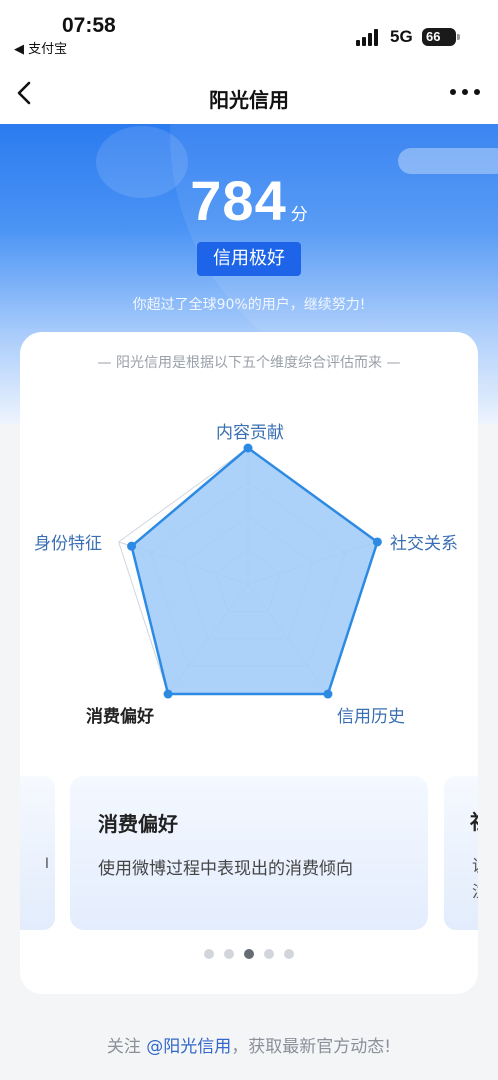  I want to click on nav-bar: 阳光信用, so click(249, 93).